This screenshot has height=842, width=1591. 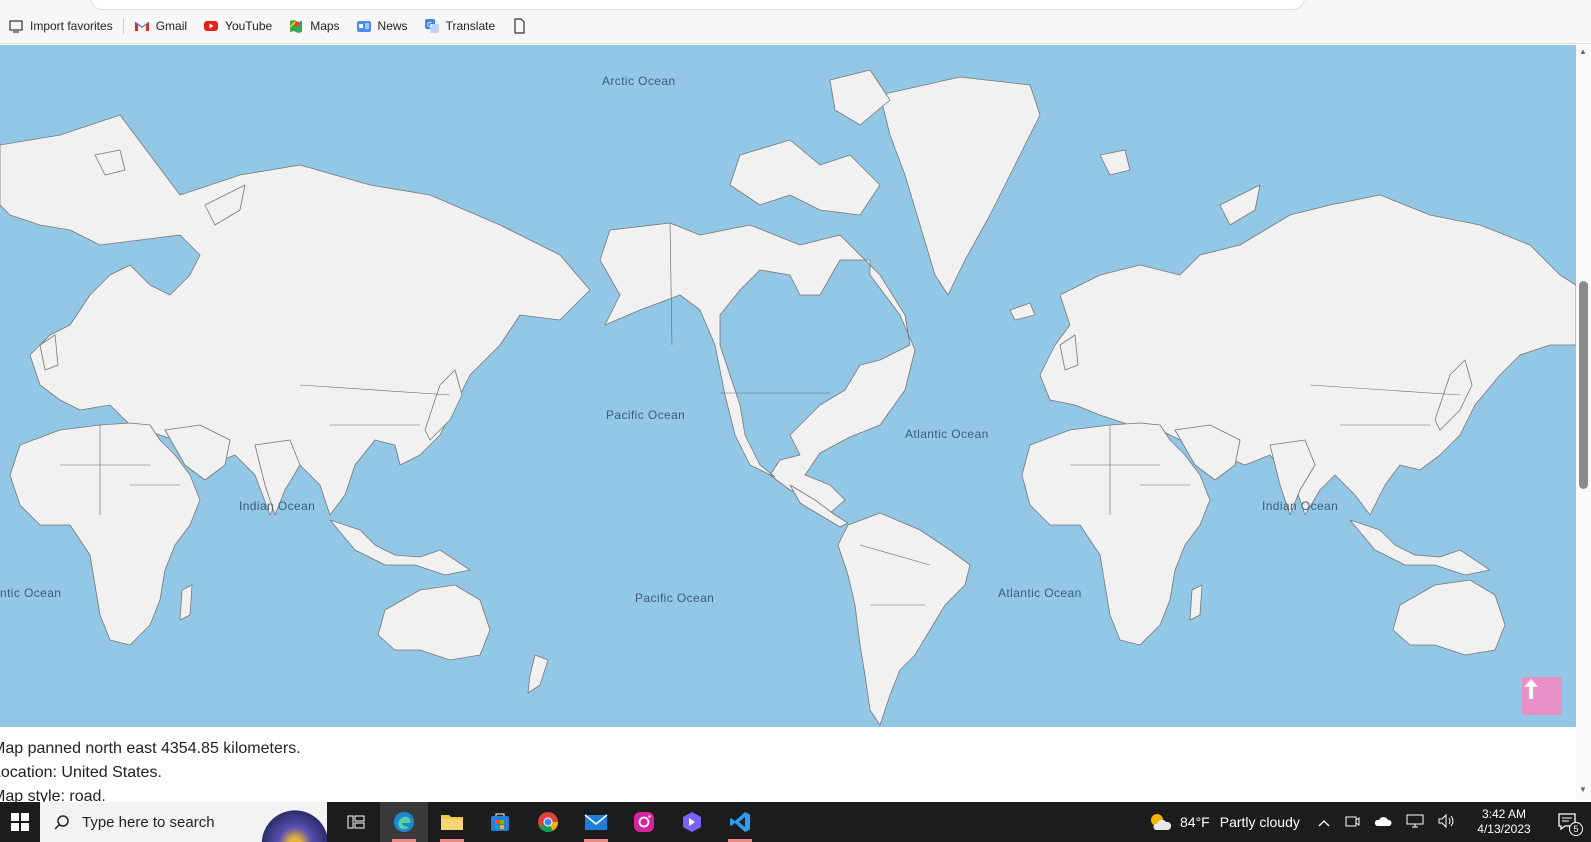 What do you see at coordinates (1116, 534) in the screenshot?
I see `land-africa-right` at bounding box center [1116, 534].